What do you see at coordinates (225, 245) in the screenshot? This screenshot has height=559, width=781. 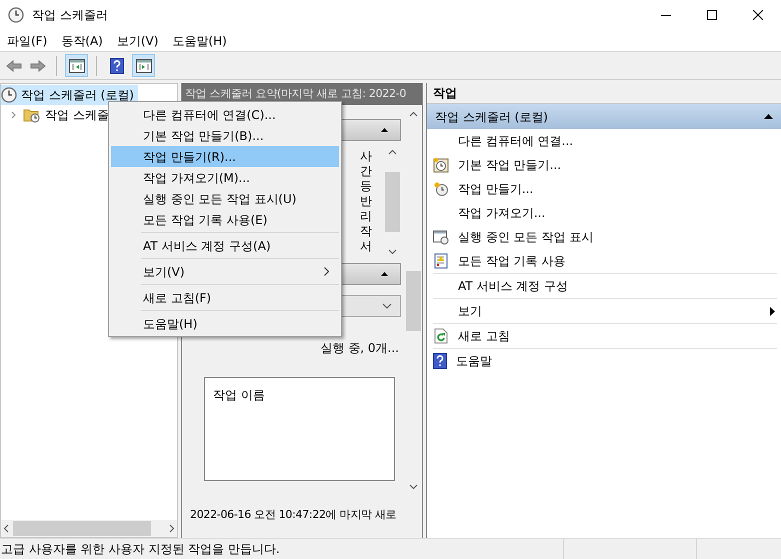 I see `context-menu-item: AT 서비스 계정 구성(A)` at bounding box center [225, 245].